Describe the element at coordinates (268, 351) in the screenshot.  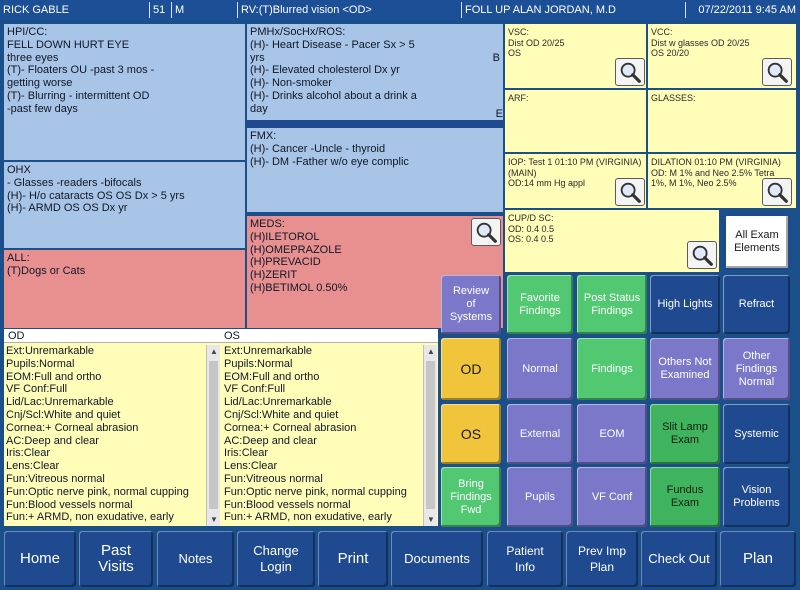
I see `os-finding: Ext:Unremarkable` at that location.